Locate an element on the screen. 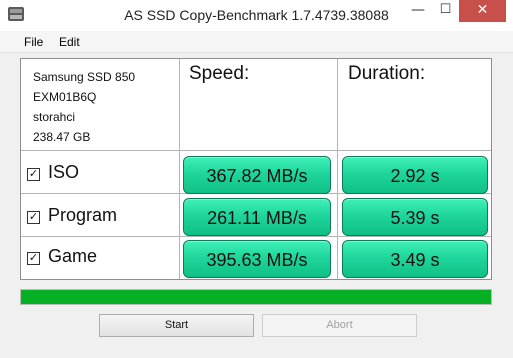  game-label: Game is located at coordinates (73, 256).